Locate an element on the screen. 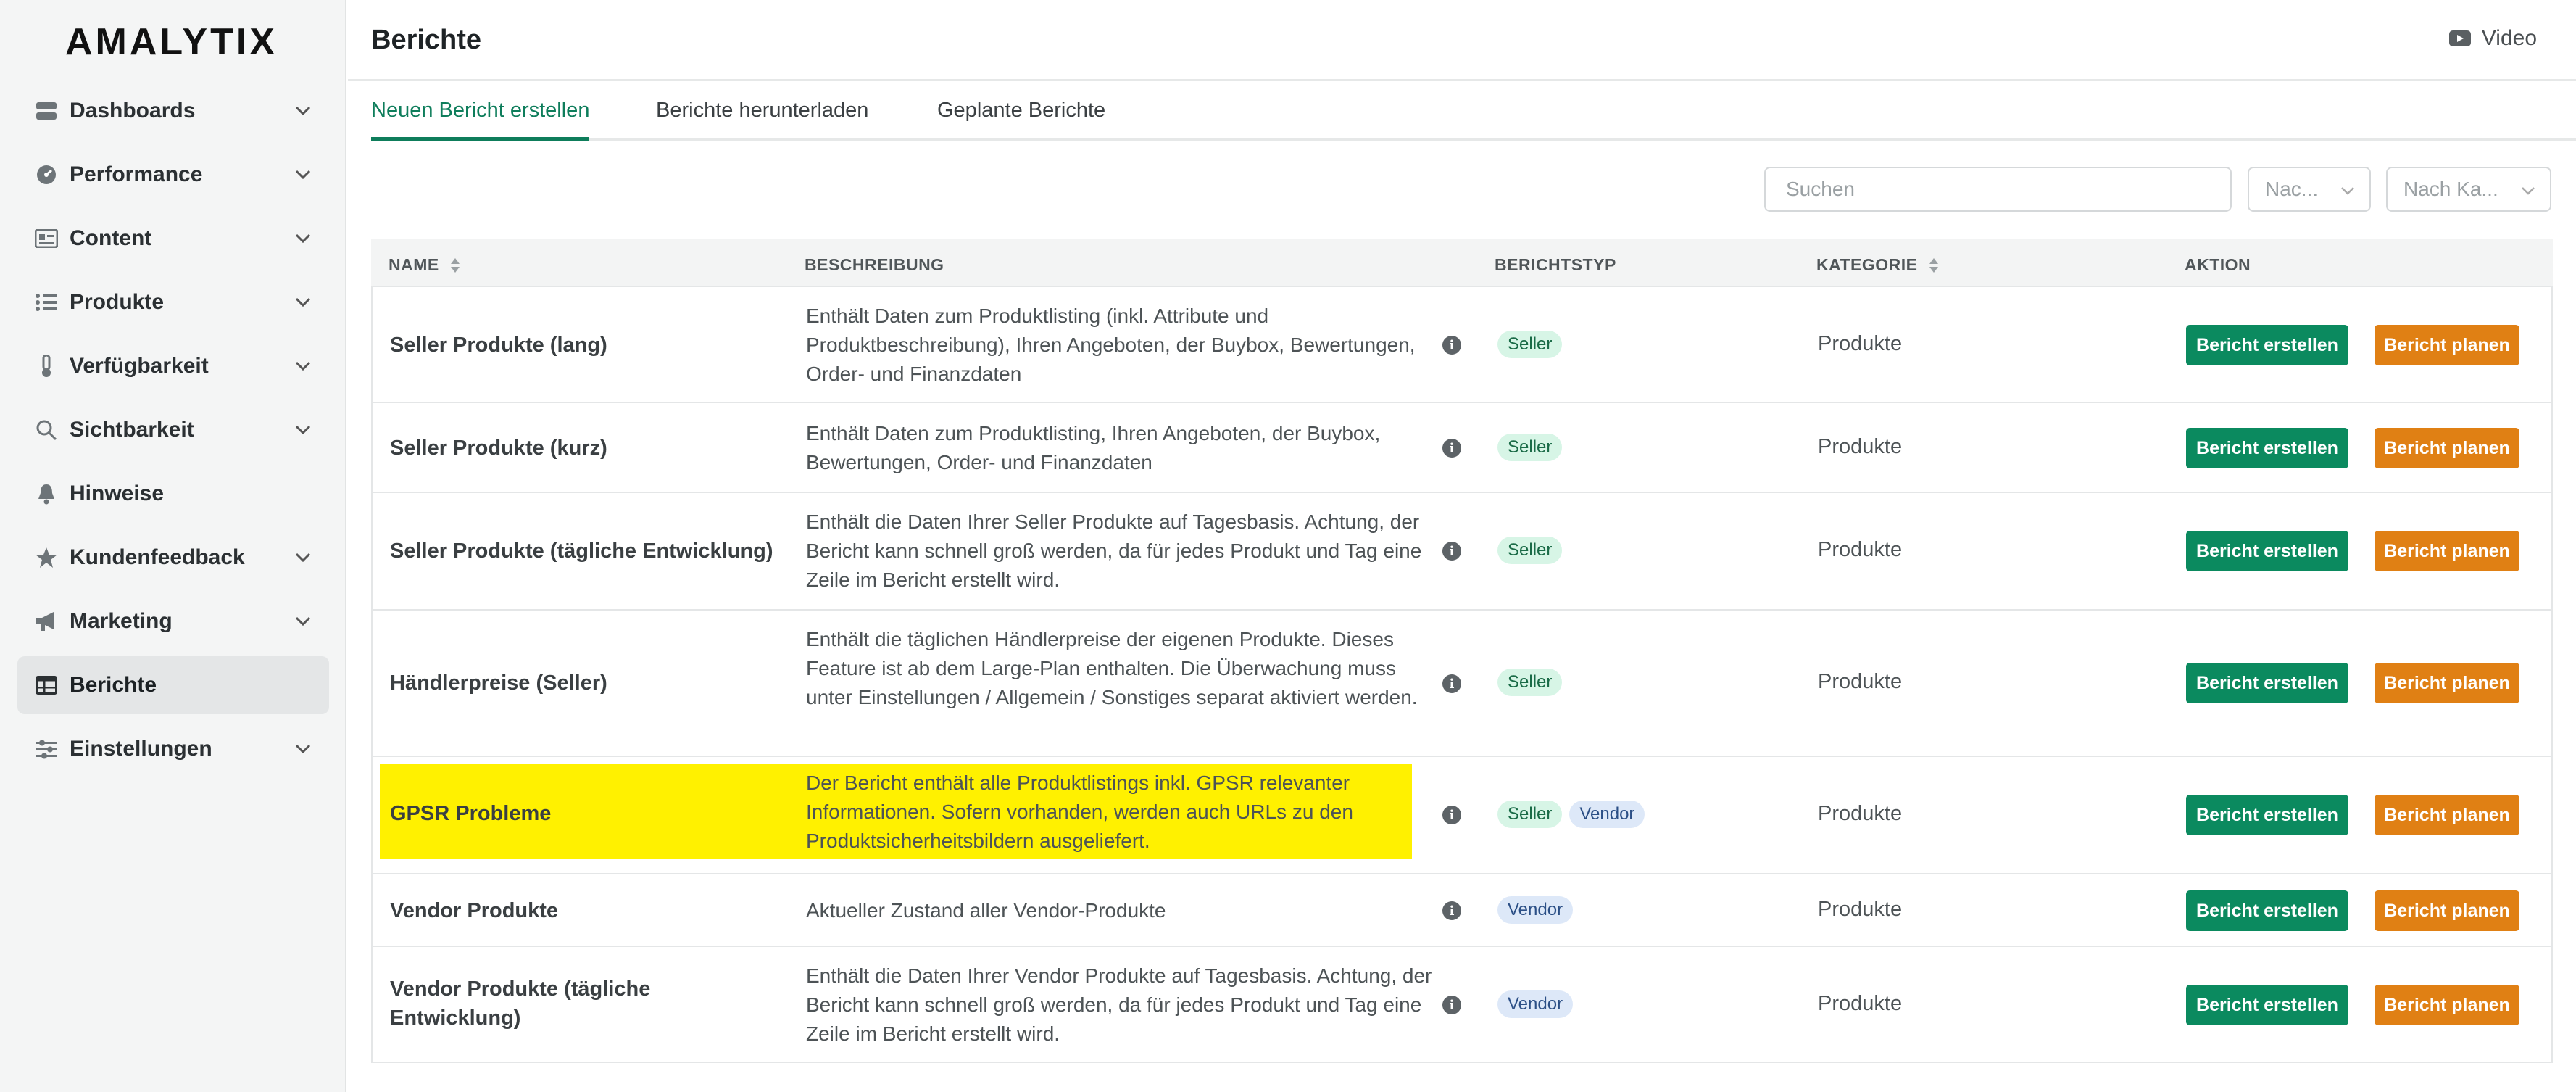  list-icon is located at coordinates (46, 302).